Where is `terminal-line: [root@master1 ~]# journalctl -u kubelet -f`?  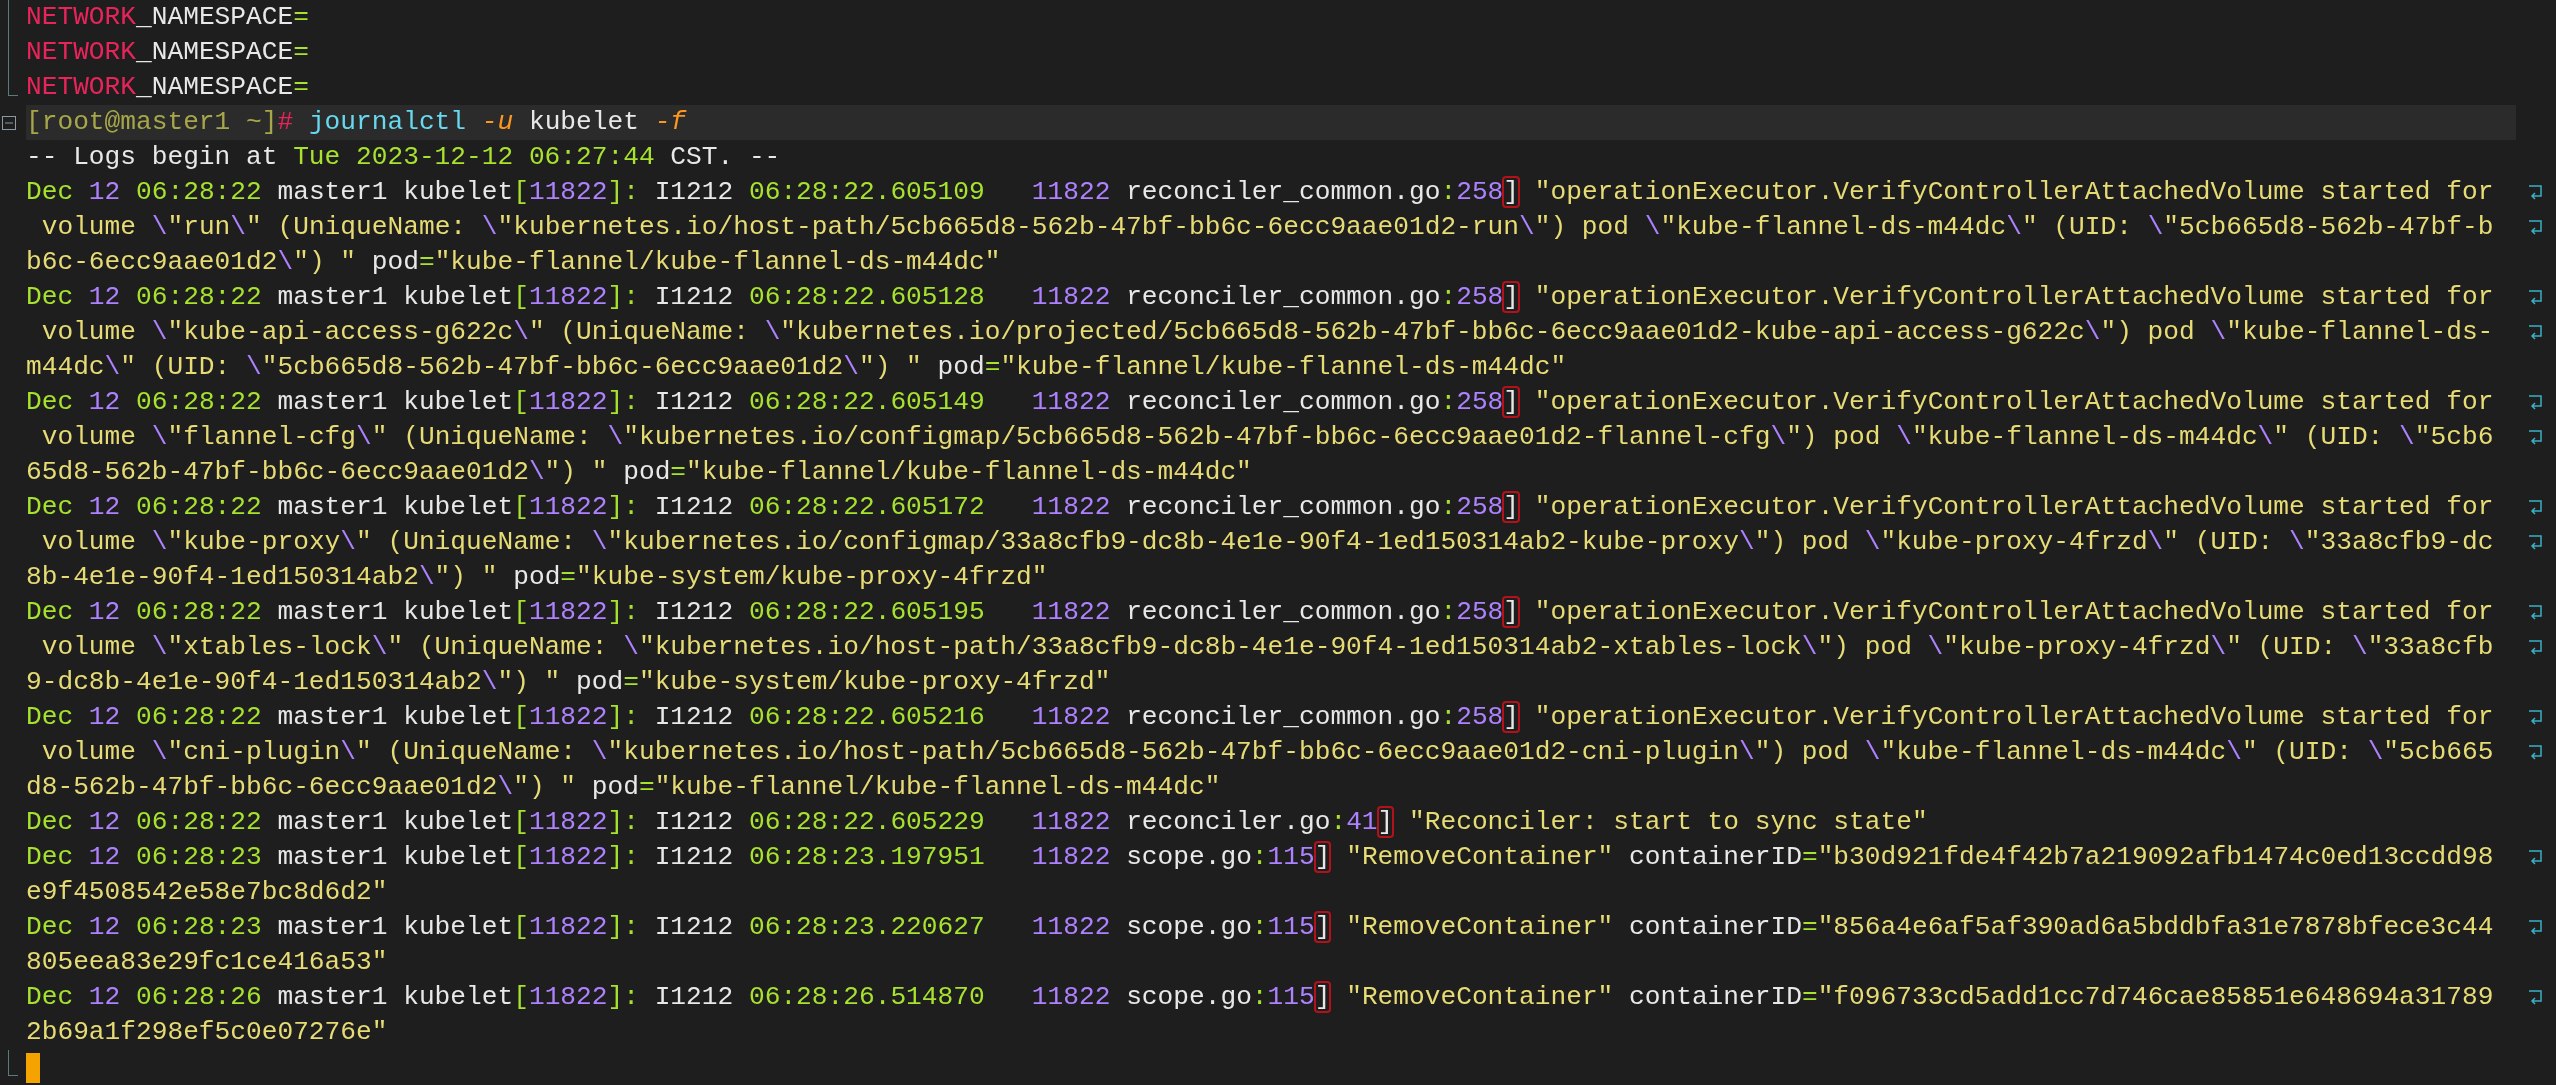
terminal-line: [root@master1 ~]# journalctl -u kubelet -f is located at coordinates (356, 122).